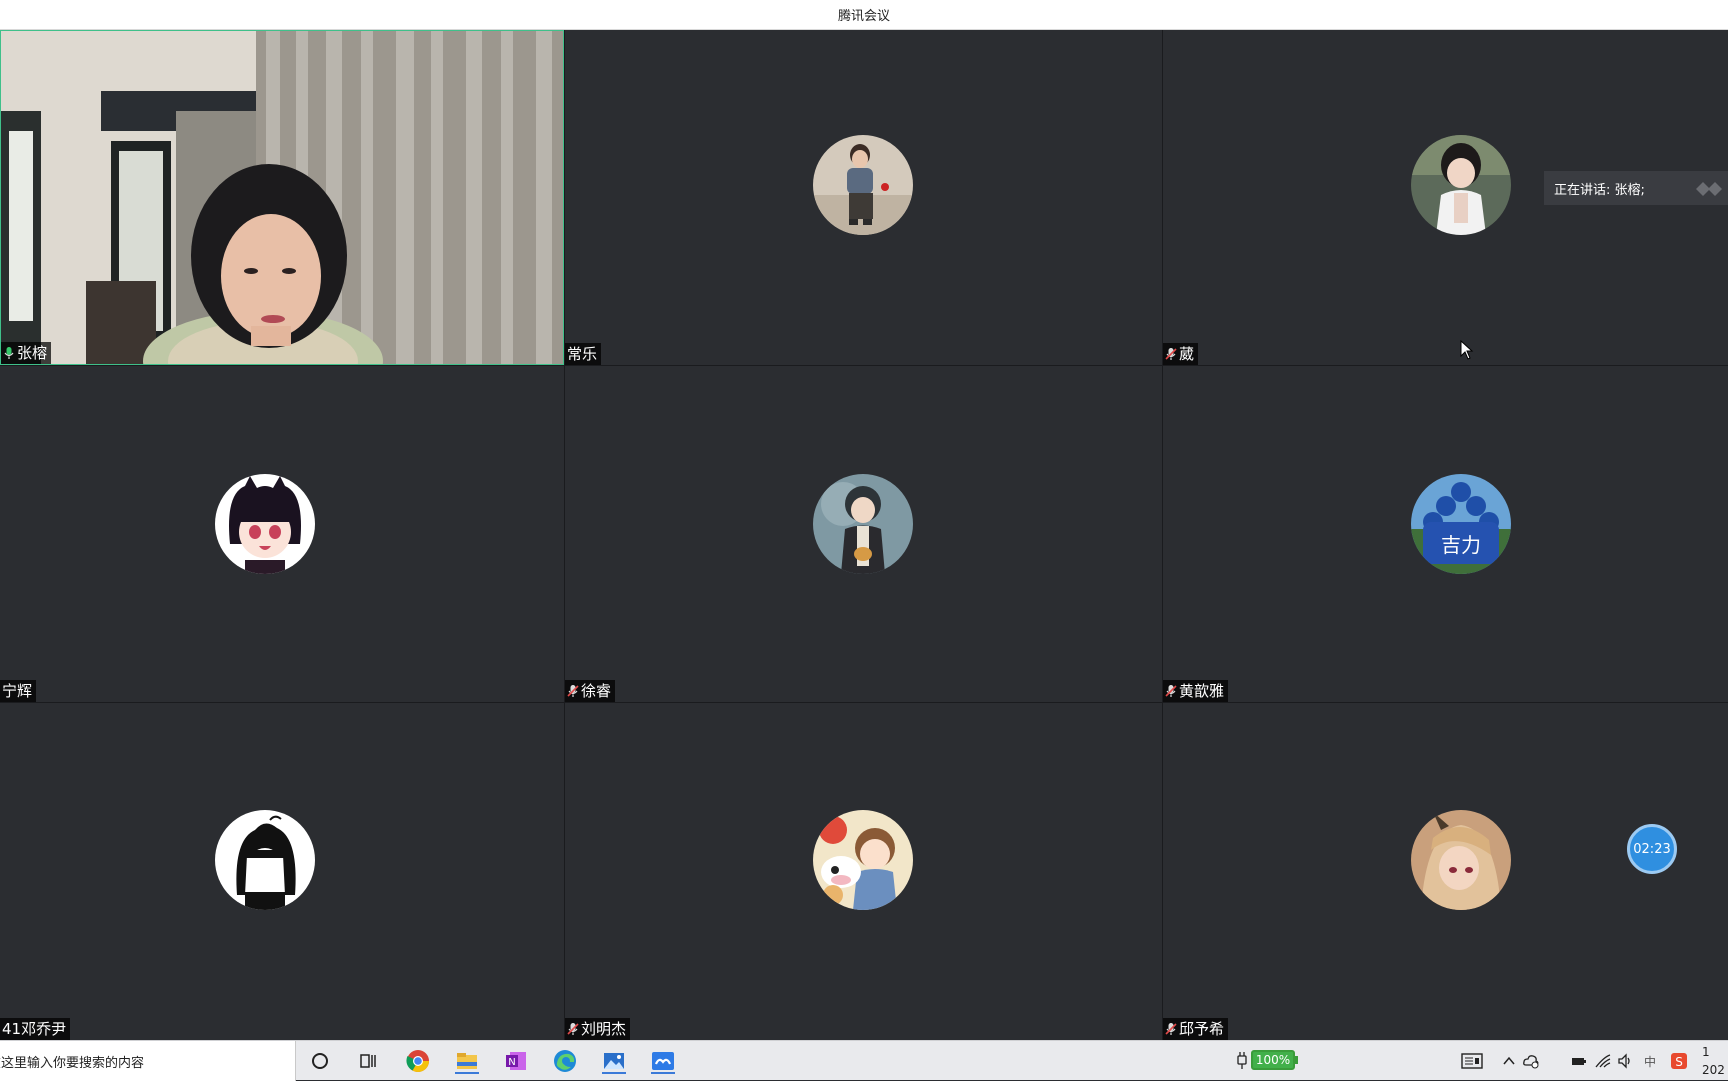 This screenshot has width=1728, height=1081. I want to click on participant-tile: 常乐, so click(863, 197).